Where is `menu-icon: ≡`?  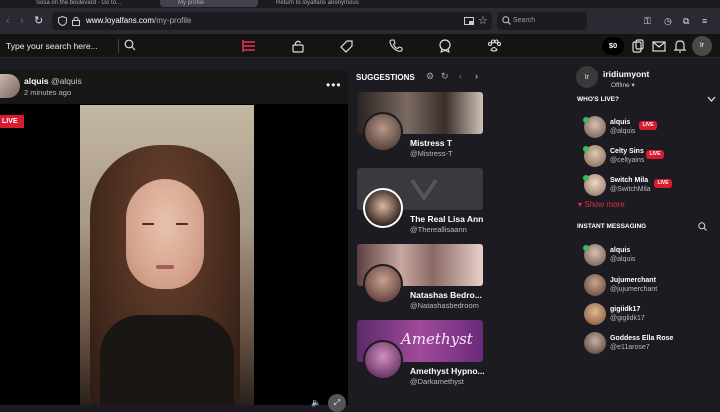 menu-icon: ≡ is located at coordinates (704, 21).